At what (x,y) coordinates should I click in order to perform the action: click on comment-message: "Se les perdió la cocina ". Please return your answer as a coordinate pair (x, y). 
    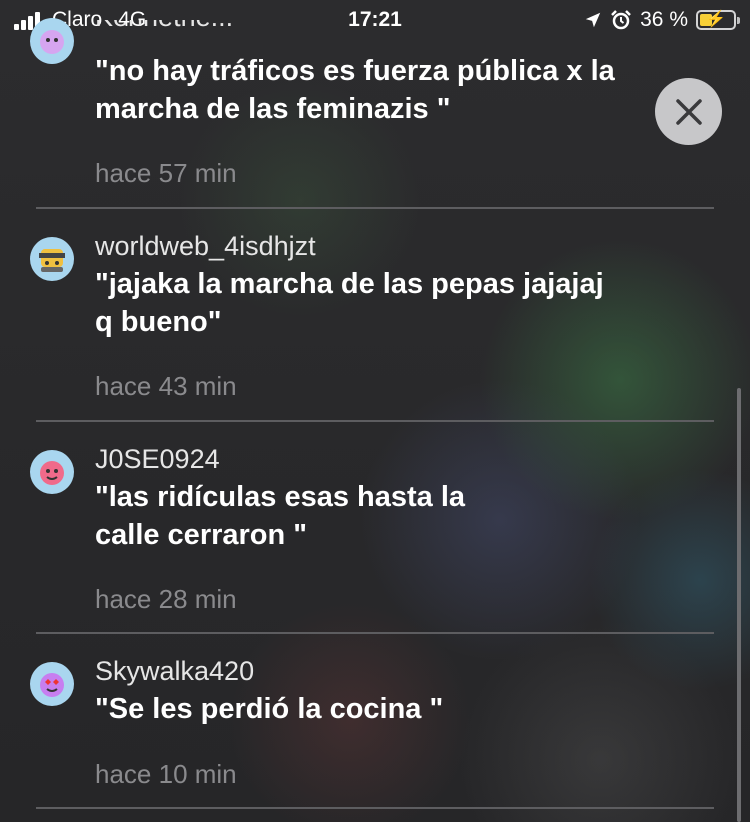
    Looking at the image, I should click on (395, 709).